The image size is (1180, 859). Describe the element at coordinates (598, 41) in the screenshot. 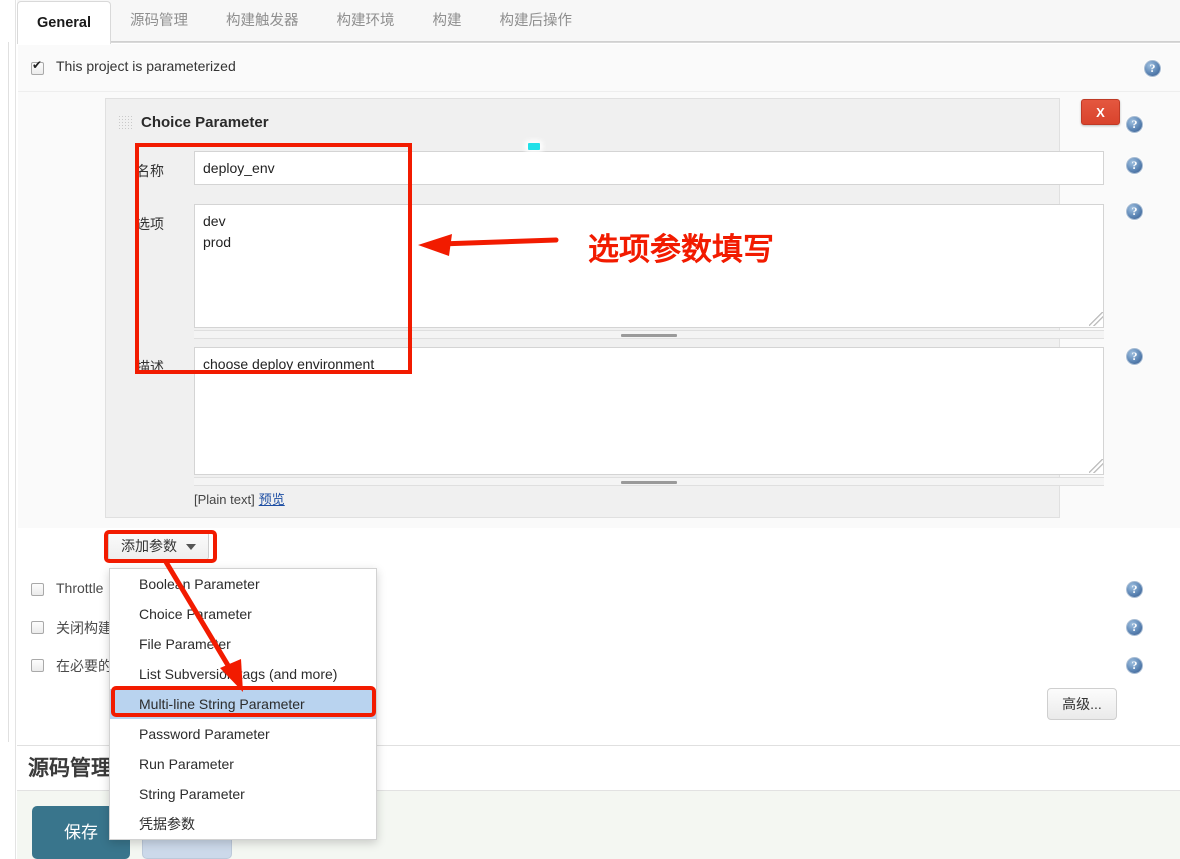

I see `tab-bar-underline` at that location.